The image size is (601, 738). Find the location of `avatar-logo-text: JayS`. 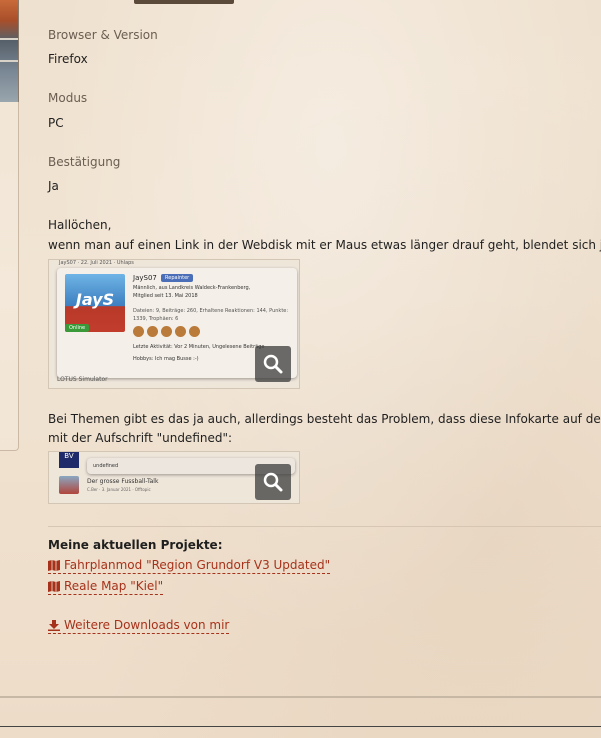

avatar-logo-text: JayS is located at coordinates (95, 299).